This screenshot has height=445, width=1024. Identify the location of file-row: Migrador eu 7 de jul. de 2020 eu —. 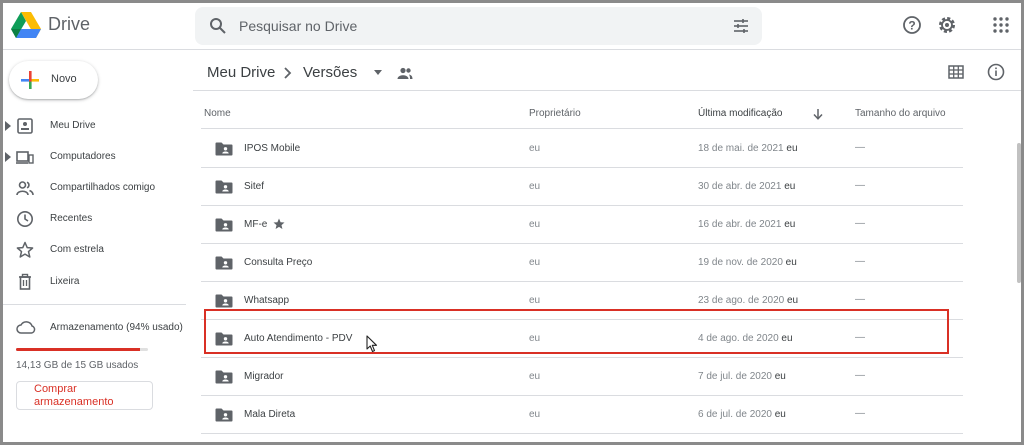
(582, 377).